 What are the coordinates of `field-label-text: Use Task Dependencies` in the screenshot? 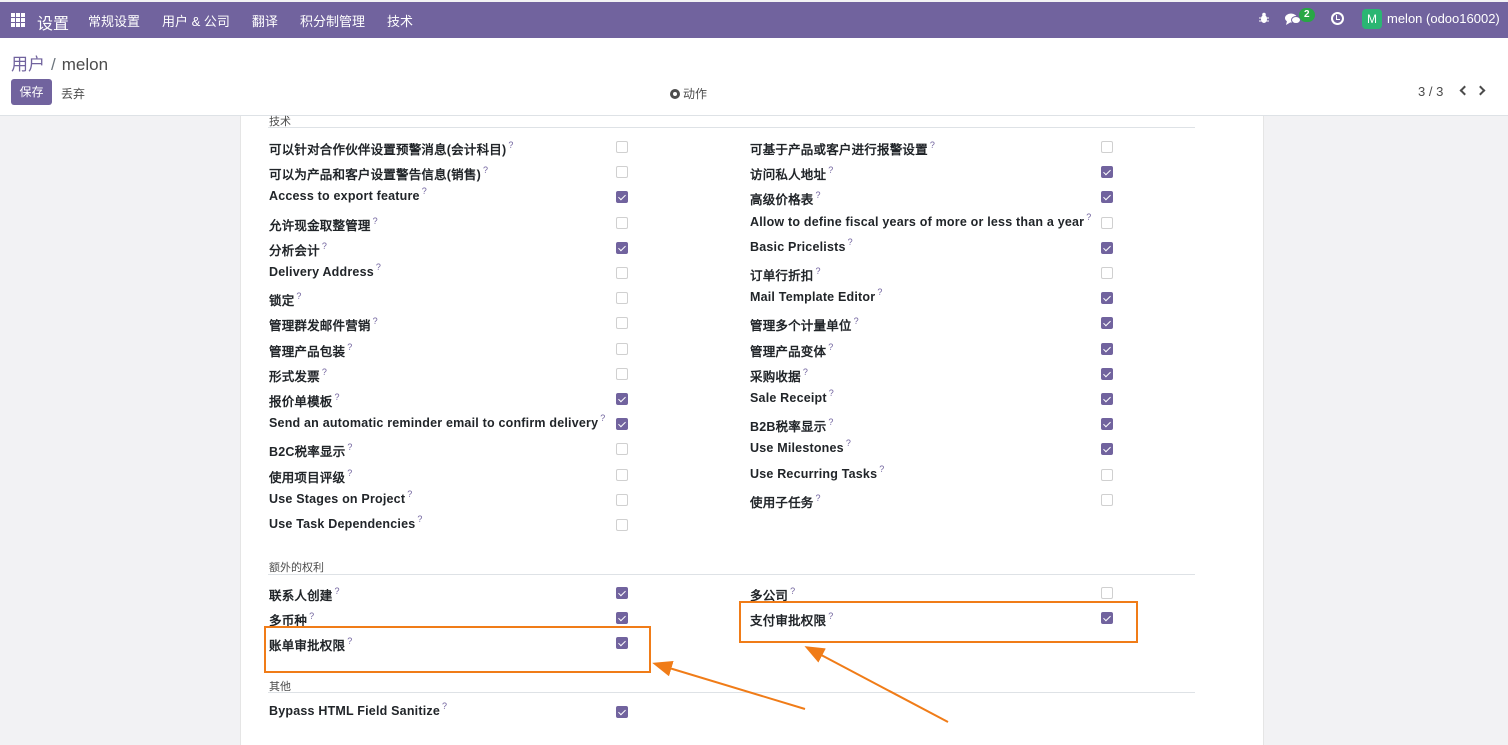 It's located at (342, 524).